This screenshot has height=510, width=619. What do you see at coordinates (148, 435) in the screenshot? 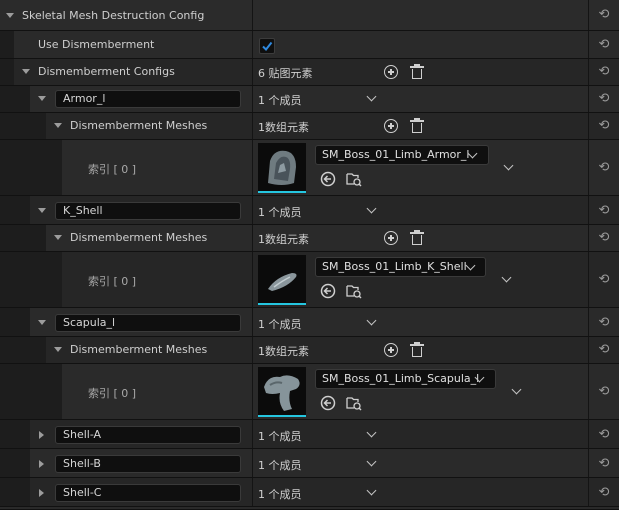
I see `entry-name-field: Shell-A` at bounding box center [148, 435].